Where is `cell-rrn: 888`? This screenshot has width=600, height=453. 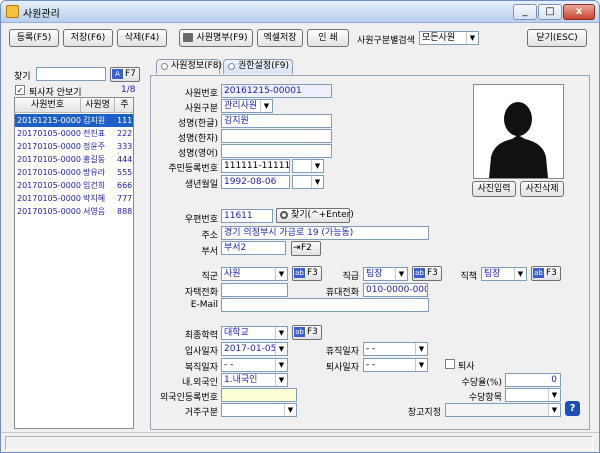 cell-rrn: 888 is located at coordinates (125, 211).